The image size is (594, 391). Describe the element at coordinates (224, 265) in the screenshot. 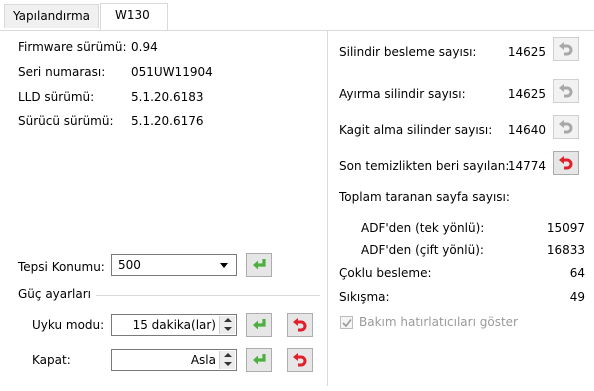

I see `chevron-down-icon` at that location.